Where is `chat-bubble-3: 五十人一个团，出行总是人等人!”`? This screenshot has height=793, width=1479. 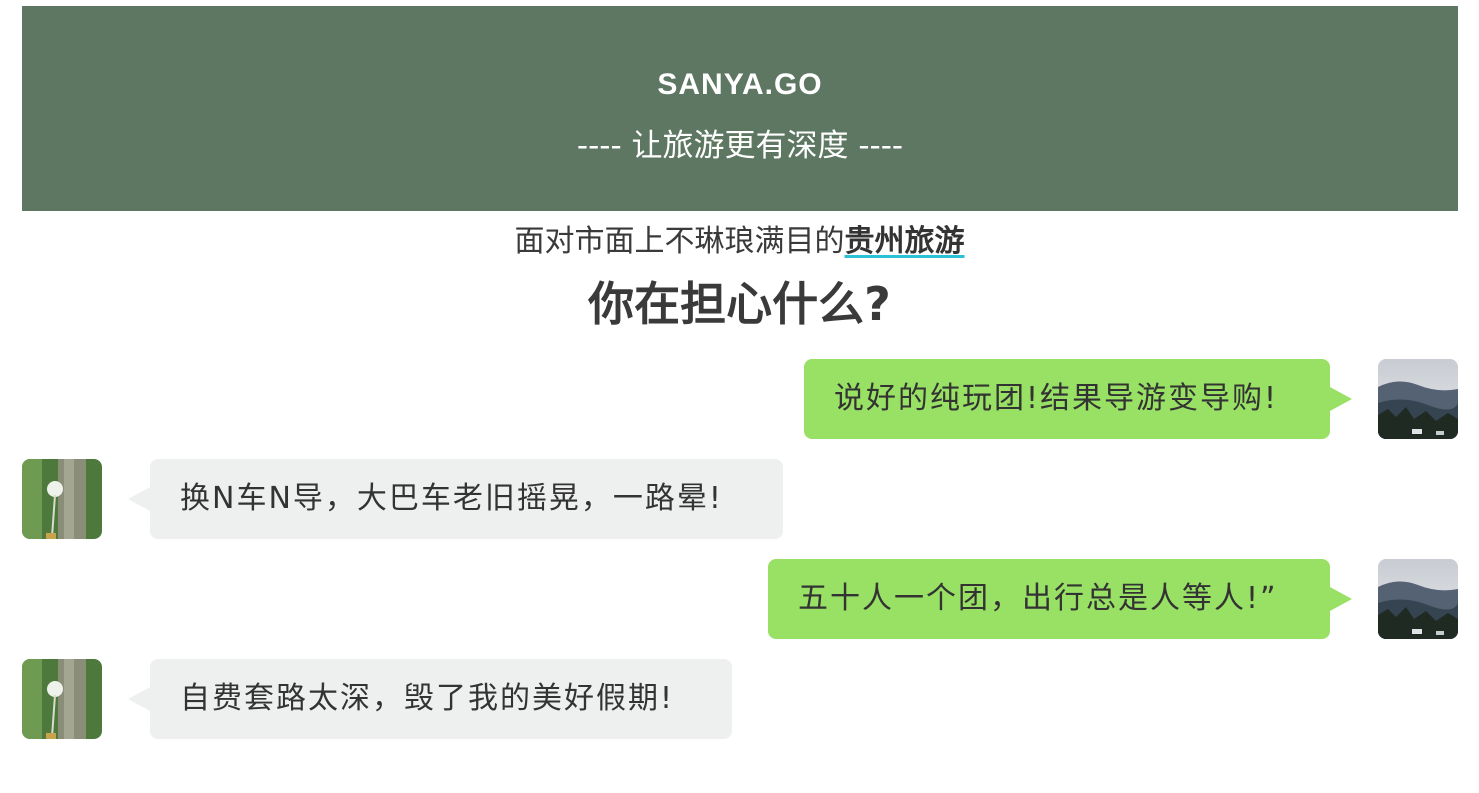
chat-bubble-3: 五十人一个团，出行总是人等人!” is located at coordinates (1049, 599).